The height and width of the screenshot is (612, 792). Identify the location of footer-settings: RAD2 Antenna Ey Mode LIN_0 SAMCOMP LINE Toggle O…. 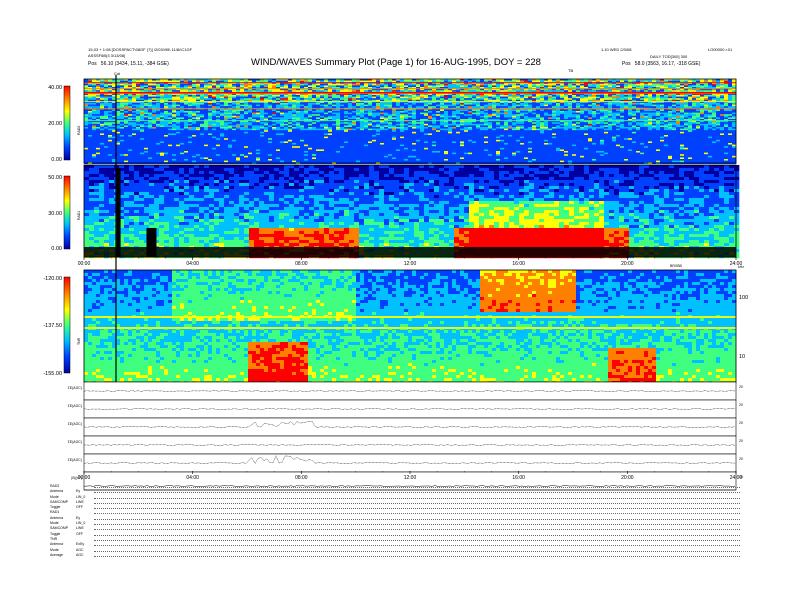
(395, 521).